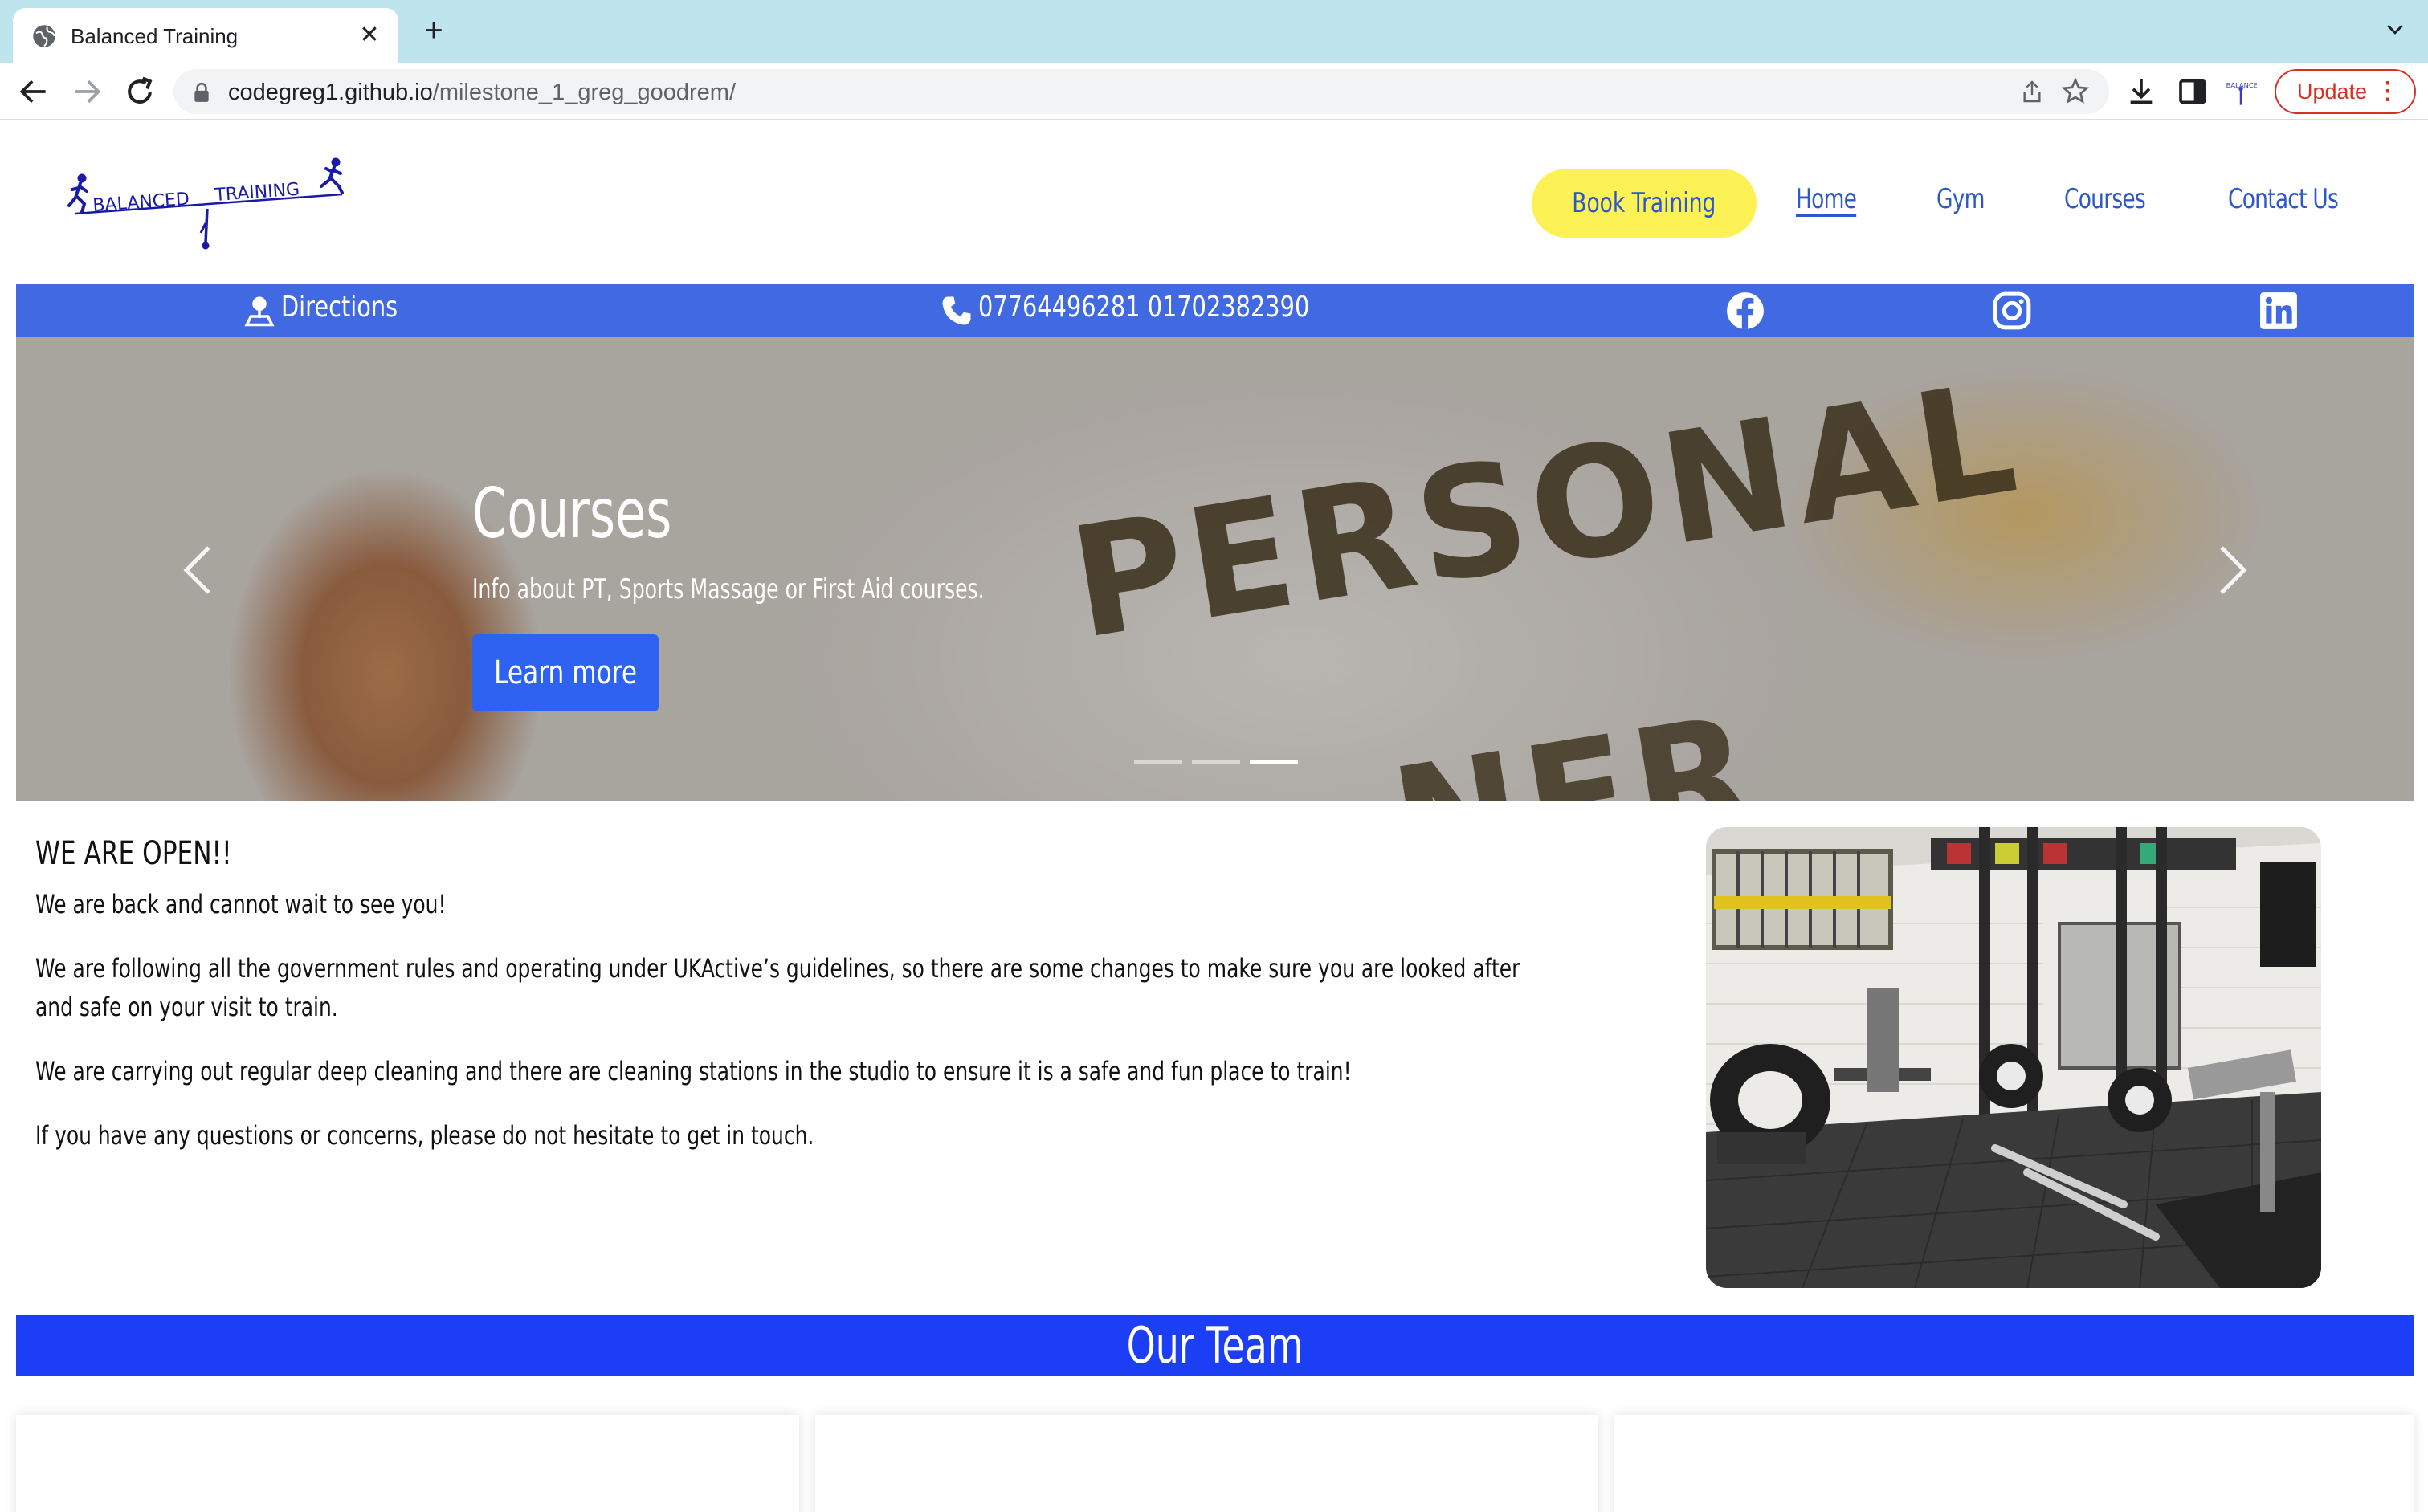  I want to click on lock-icon, so click(202, 93).